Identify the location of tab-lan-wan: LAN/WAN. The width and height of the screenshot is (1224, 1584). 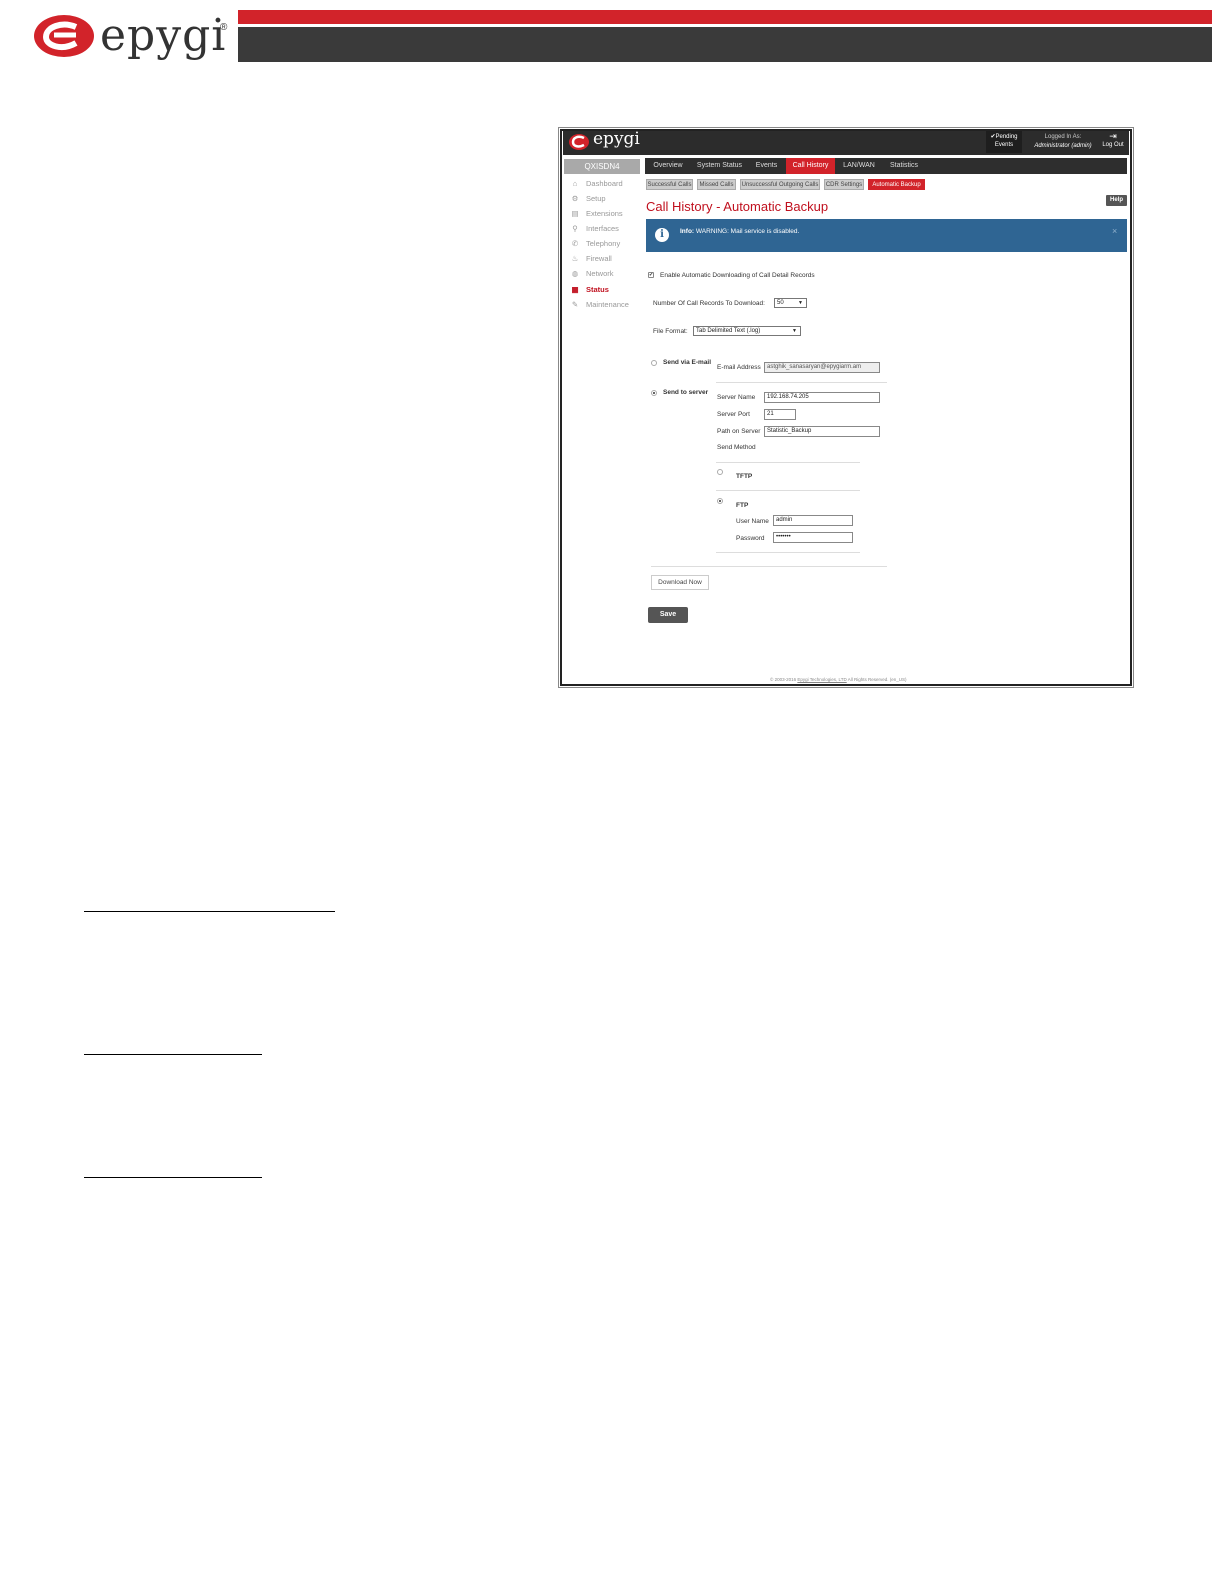
(859, 166).